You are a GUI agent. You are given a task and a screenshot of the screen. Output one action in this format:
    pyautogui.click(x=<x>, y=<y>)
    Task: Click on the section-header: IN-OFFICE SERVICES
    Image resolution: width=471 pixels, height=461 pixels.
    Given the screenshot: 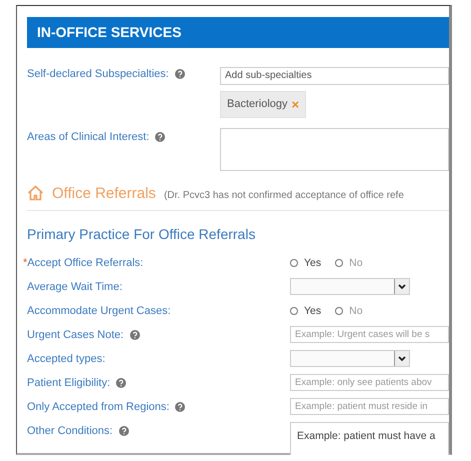 What is the action you would take?
    pyautogui.click(x=238, y=32)
    